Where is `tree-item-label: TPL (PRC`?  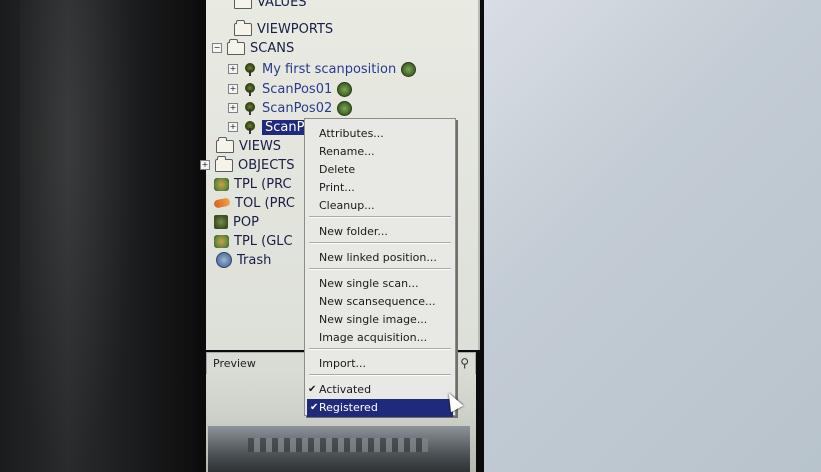
tree-item-label: TPL (PRC is located at coordinates (263, 184).